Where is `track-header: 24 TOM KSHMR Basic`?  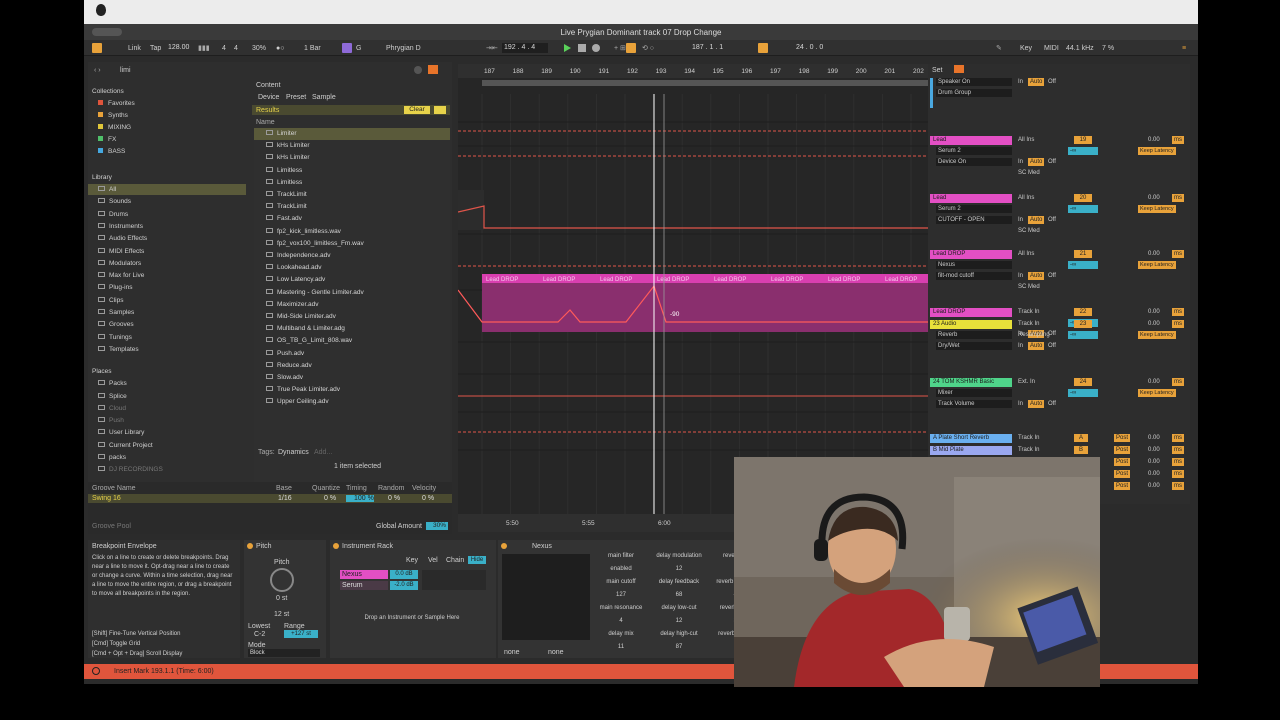
track-header: 24 TOM KSHMR Basic is located at coordinates (971, 382).